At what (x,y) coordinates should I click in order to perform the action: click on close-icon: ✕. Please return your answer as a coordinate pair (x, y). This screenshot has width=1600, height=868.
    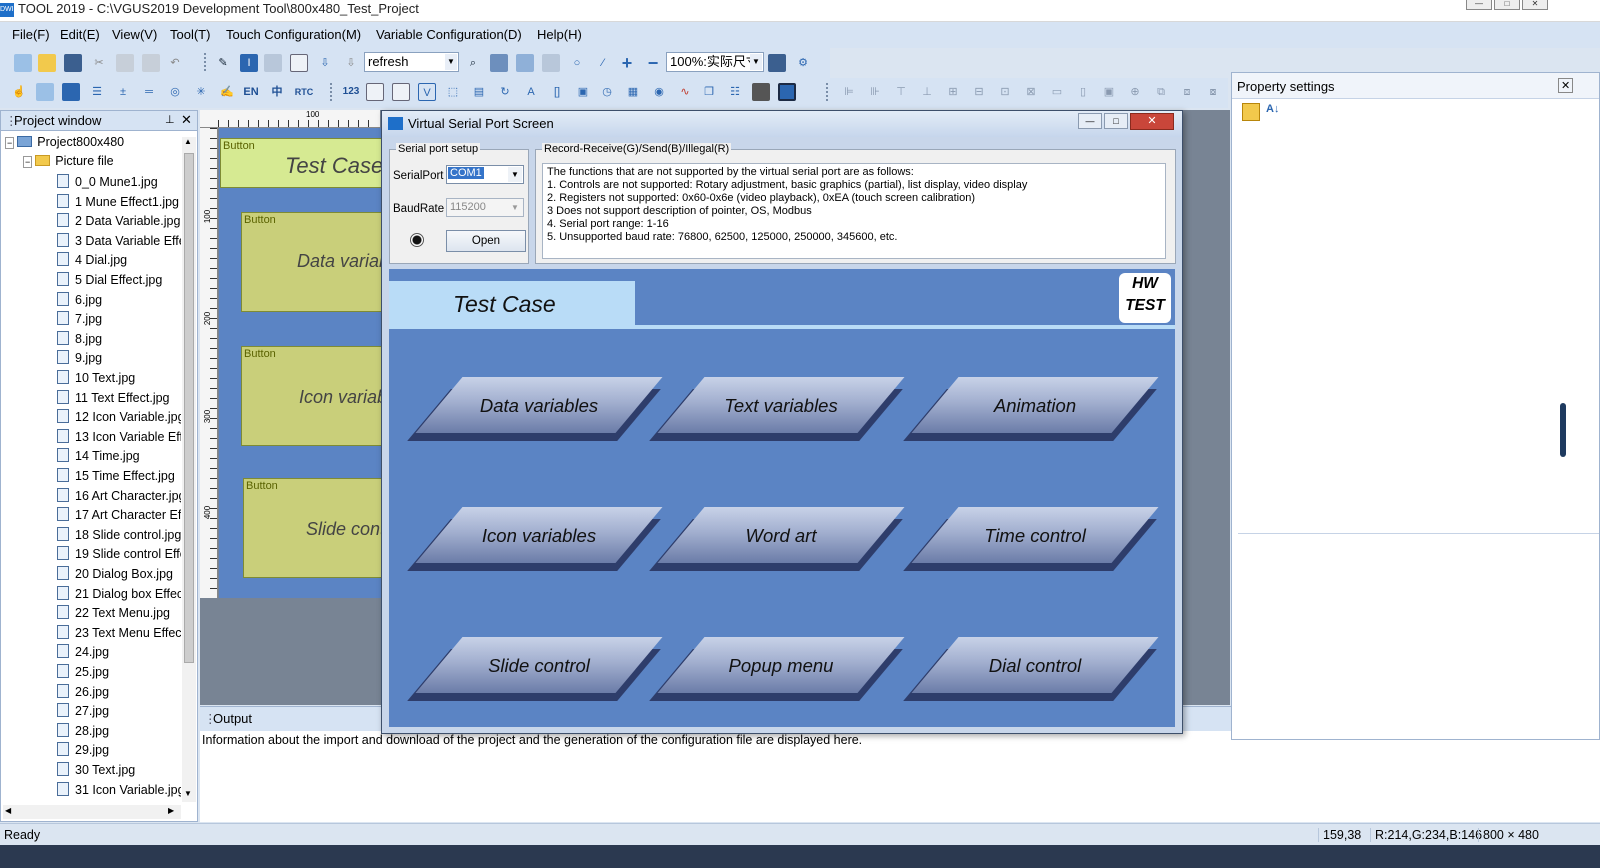
    Looking at the image, I should click on (186, 120).